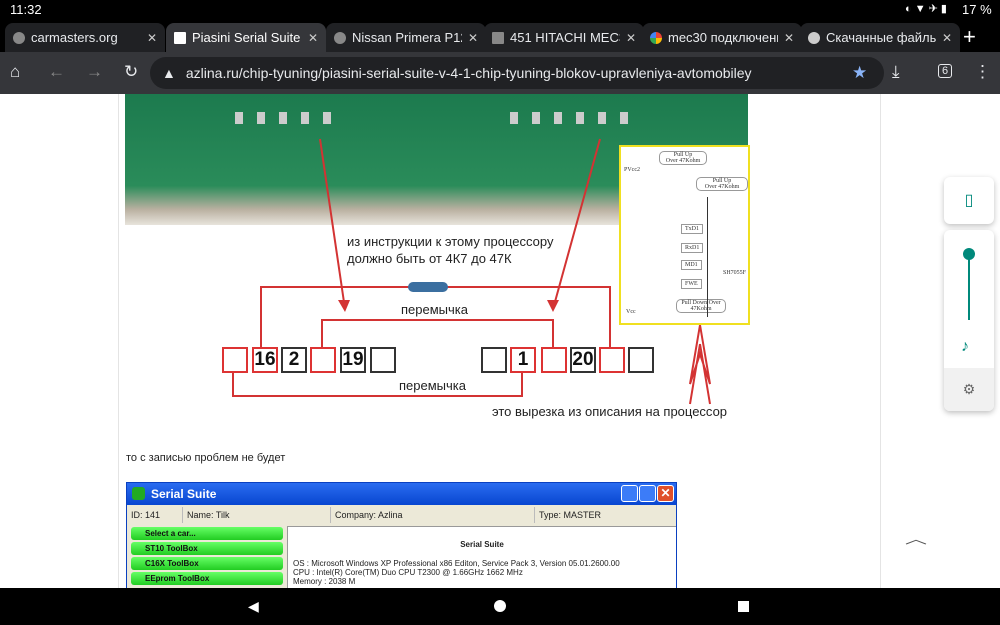  Describe the element at coordinates (131, 72) in the screenshot. I see `reload-icon: ↻` at that location.